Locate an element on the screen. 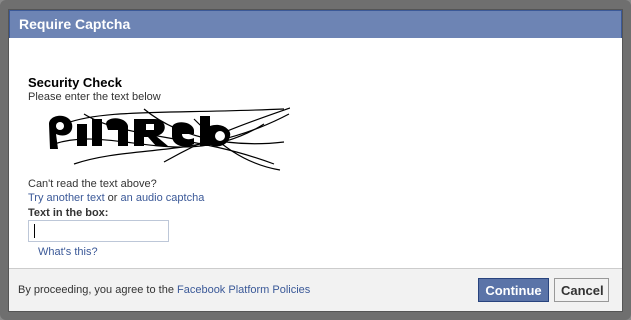 The width and height of the screenshot is (631, 320). captcha-image is located at coordinates (169, 139).